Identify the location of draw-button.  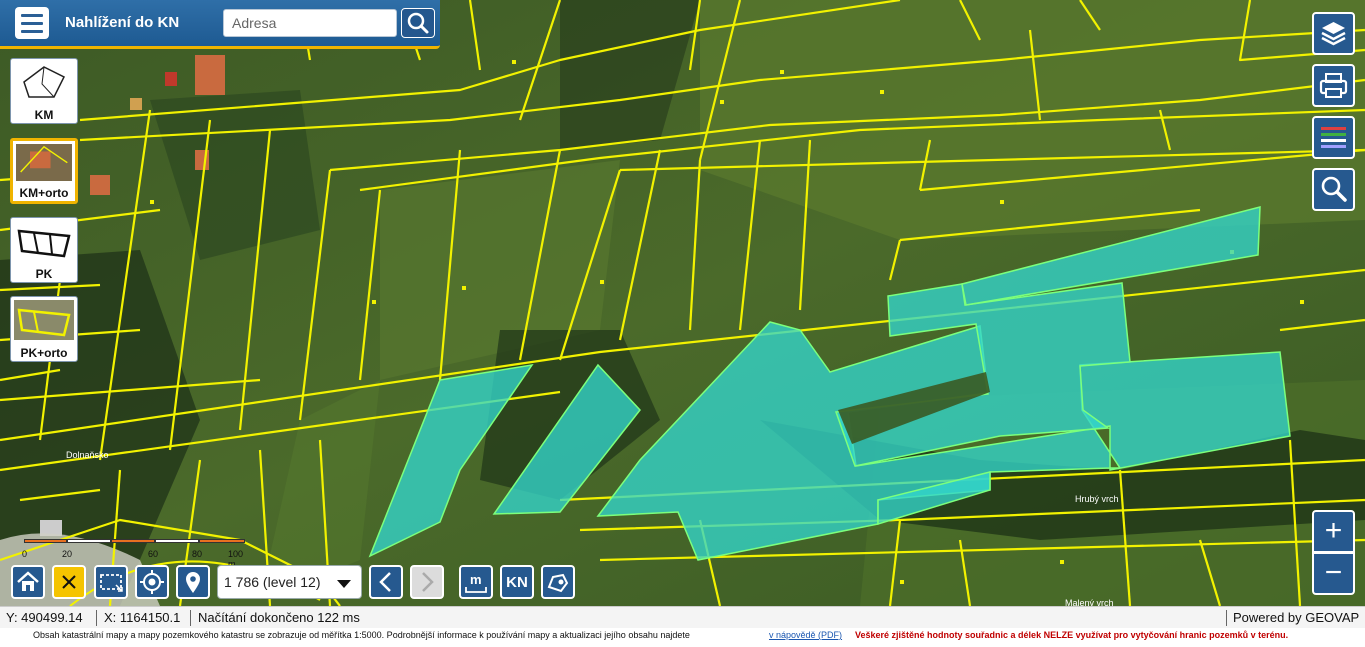
(558, 582).